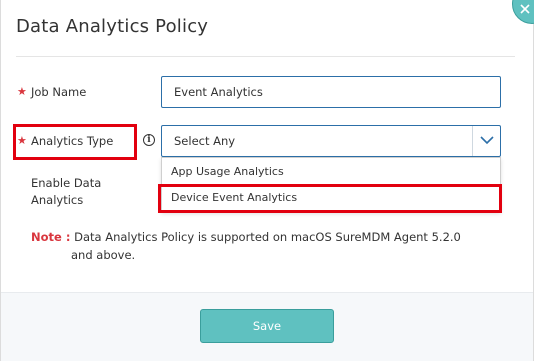  Describe the element at coordinates (205, 141) in the screenshot. I see `analytics-type-selected-value: Select Any` at that location.